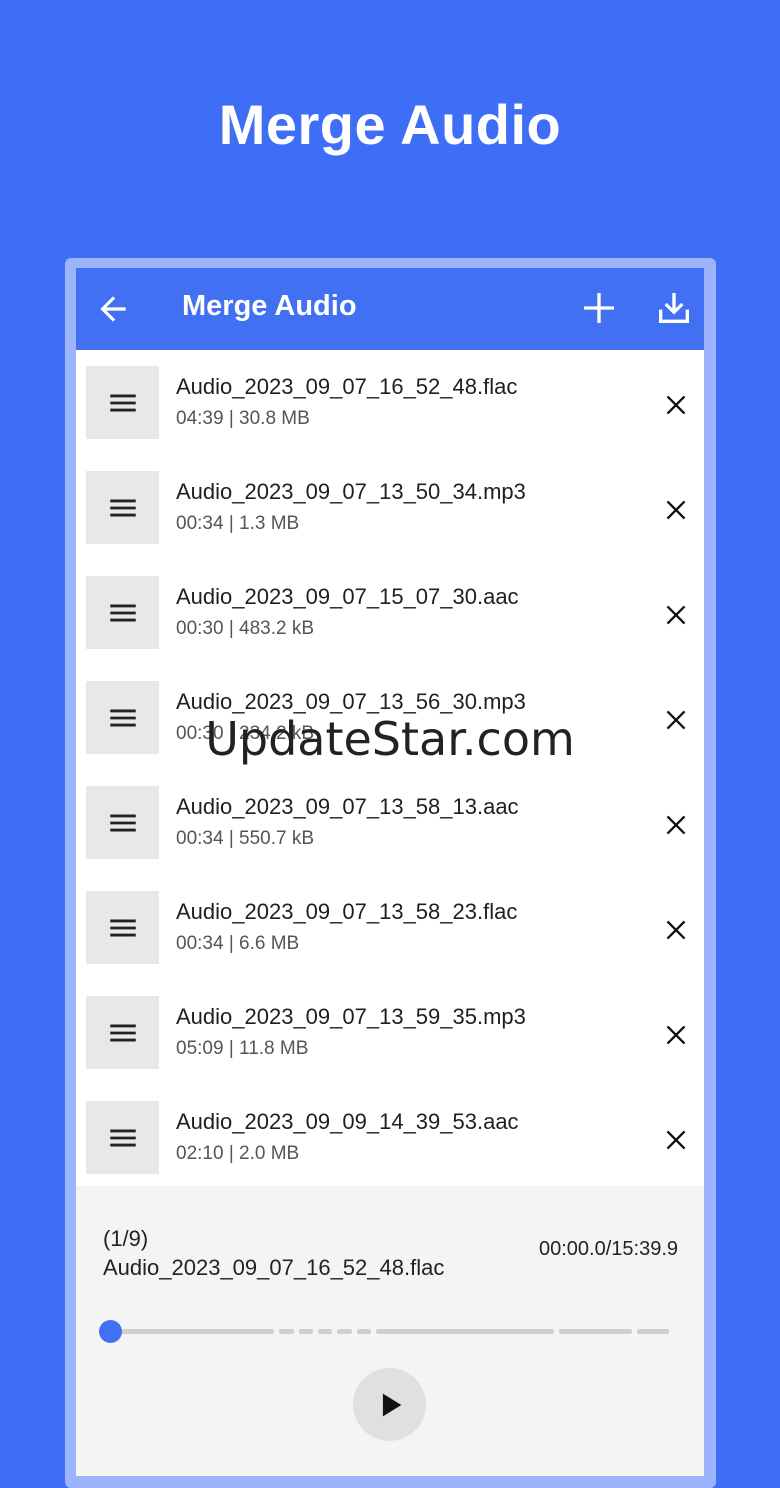  What do you see at coordinates (351, 1016) in the screenshot?
I see `file-name: Audio_2023_09_07_13_59_35.mp3` at bounding box center [351, 1016].